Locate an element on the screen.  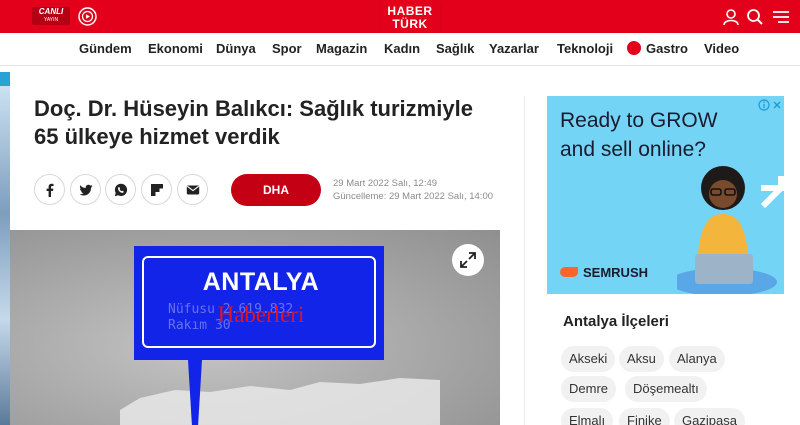
nav-item-video: Video is located at coordinates (721, 48).